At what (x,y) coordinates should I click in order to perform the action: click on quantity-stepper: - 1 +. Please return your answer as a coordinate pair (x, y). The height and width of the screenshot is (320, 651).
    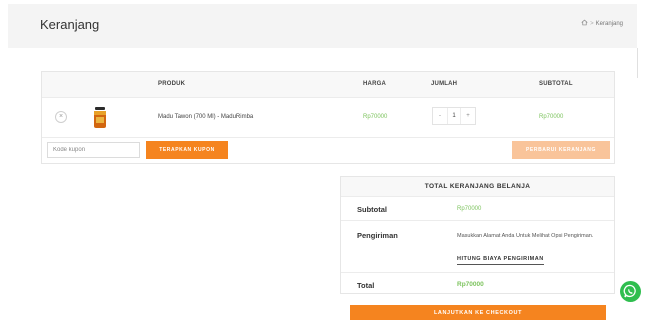
    Looking at the image, I should click on (454, 116).